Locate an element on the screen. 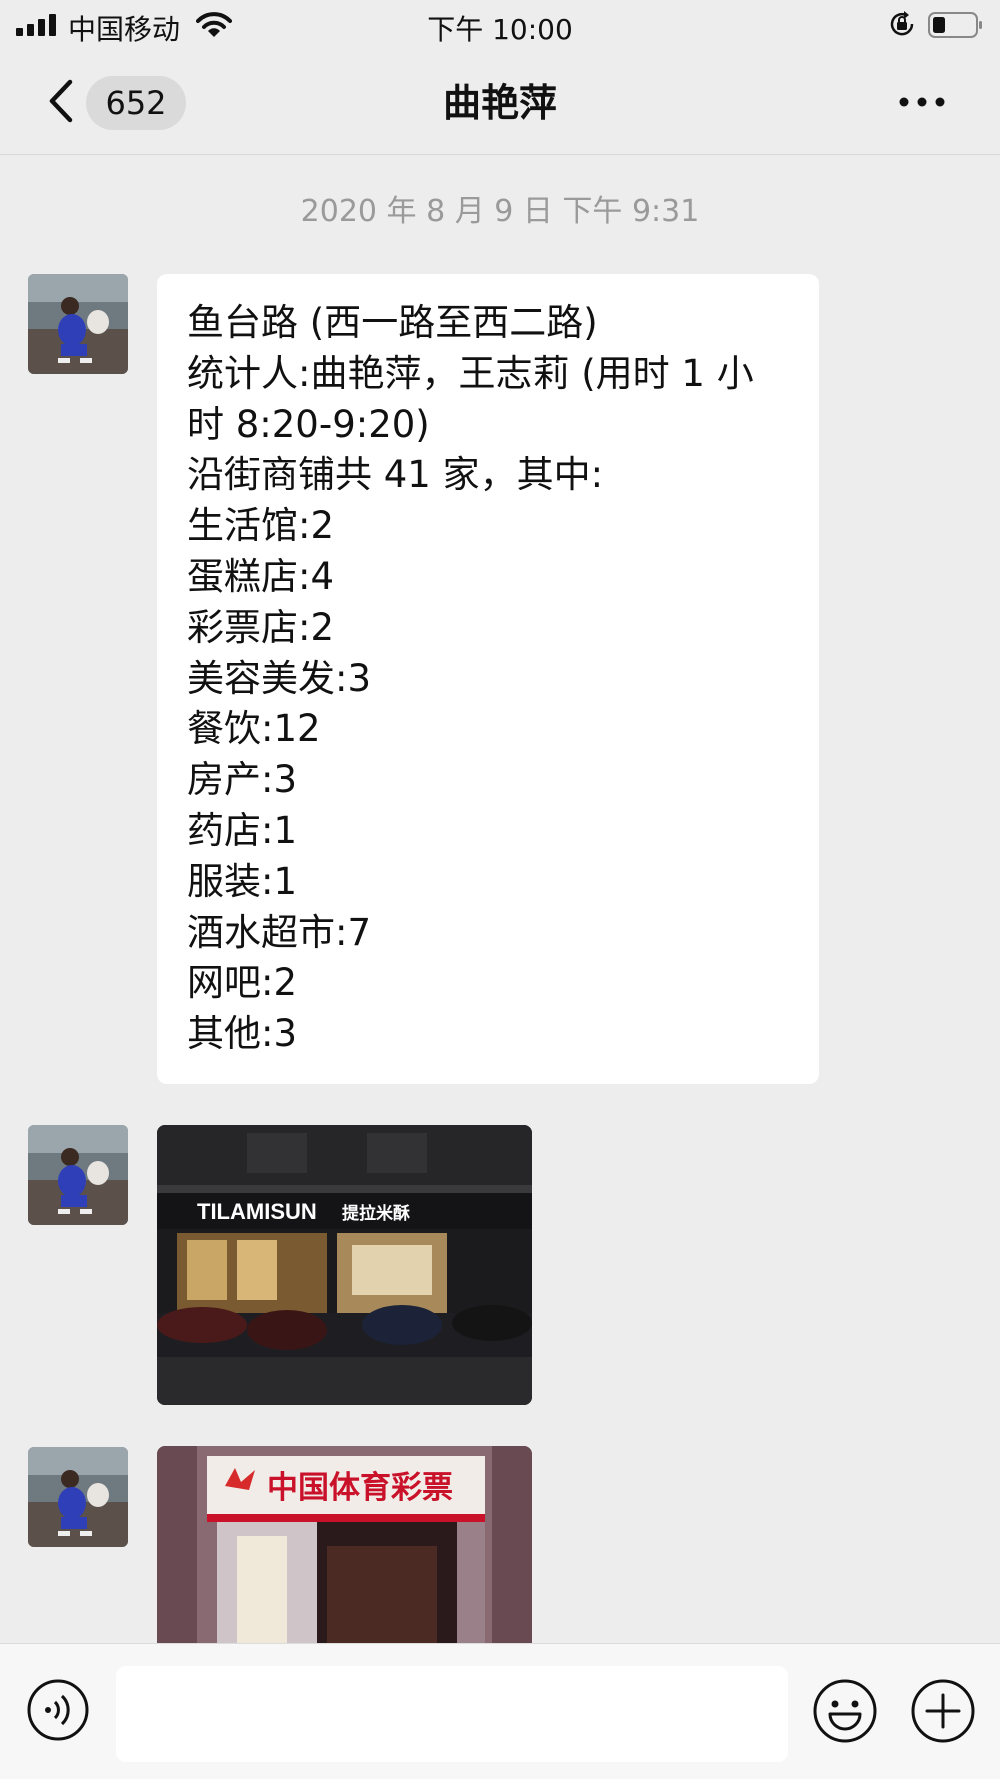 This screenshot has width=1000, height=1779. message-line: 统计人:曲艳萍，王志莉 (用时 1 小 is located at coordinates (470, 373).